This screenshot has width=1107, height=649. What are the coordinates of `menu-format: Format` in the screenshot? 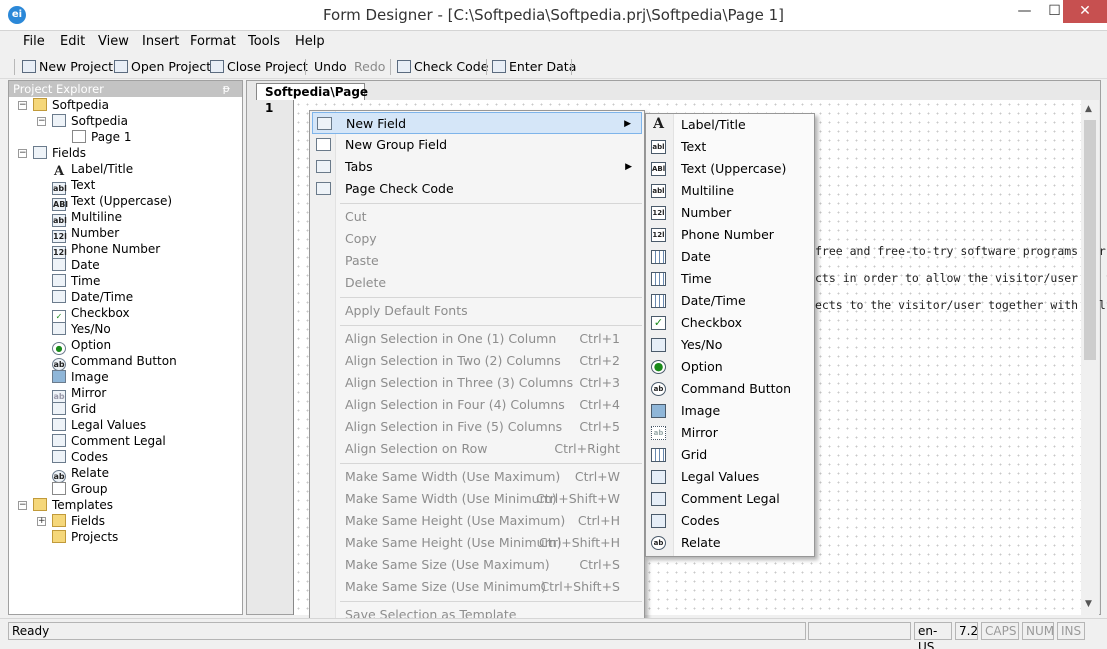 It's located at (213, 41).